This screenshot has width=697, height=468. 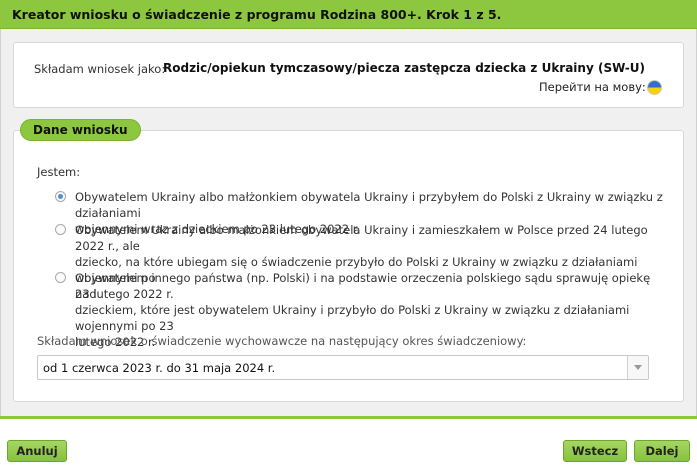 I want to click on section-legend: Dane wniosku, so click(x=80, y=130).